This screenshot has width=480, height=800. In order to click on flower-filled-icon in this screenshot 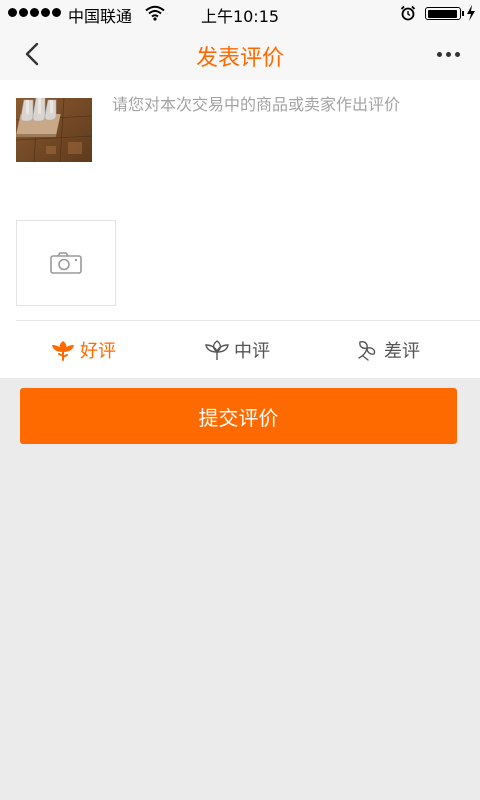, I will do `click(63, 351)`.